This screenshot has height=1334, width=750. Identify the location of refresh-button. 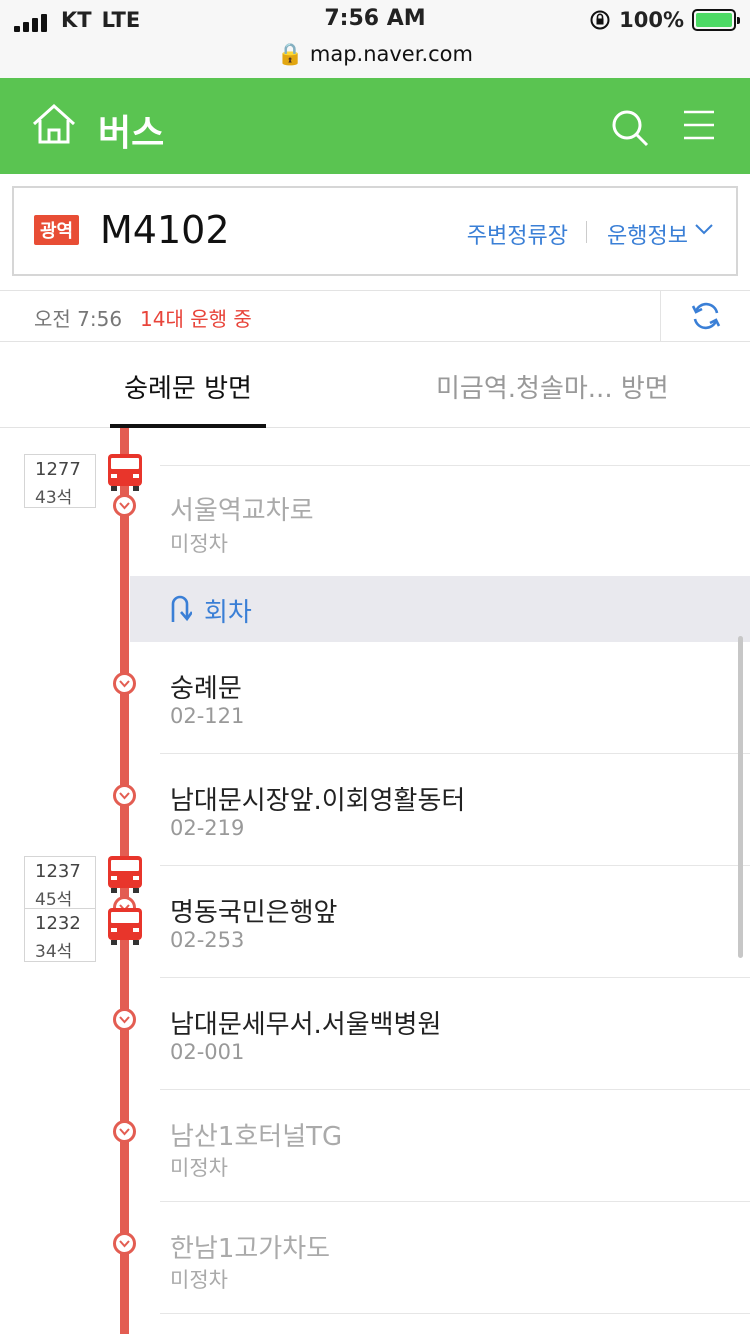
(705, 316).